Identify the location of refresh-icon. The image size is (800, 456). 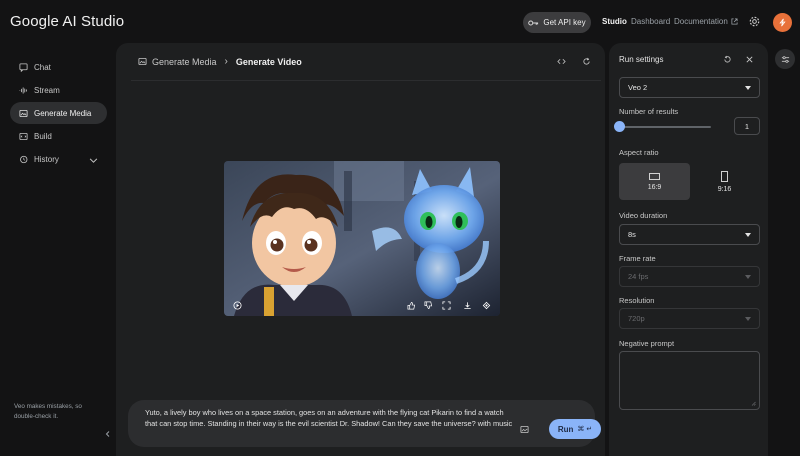
(586, 61).